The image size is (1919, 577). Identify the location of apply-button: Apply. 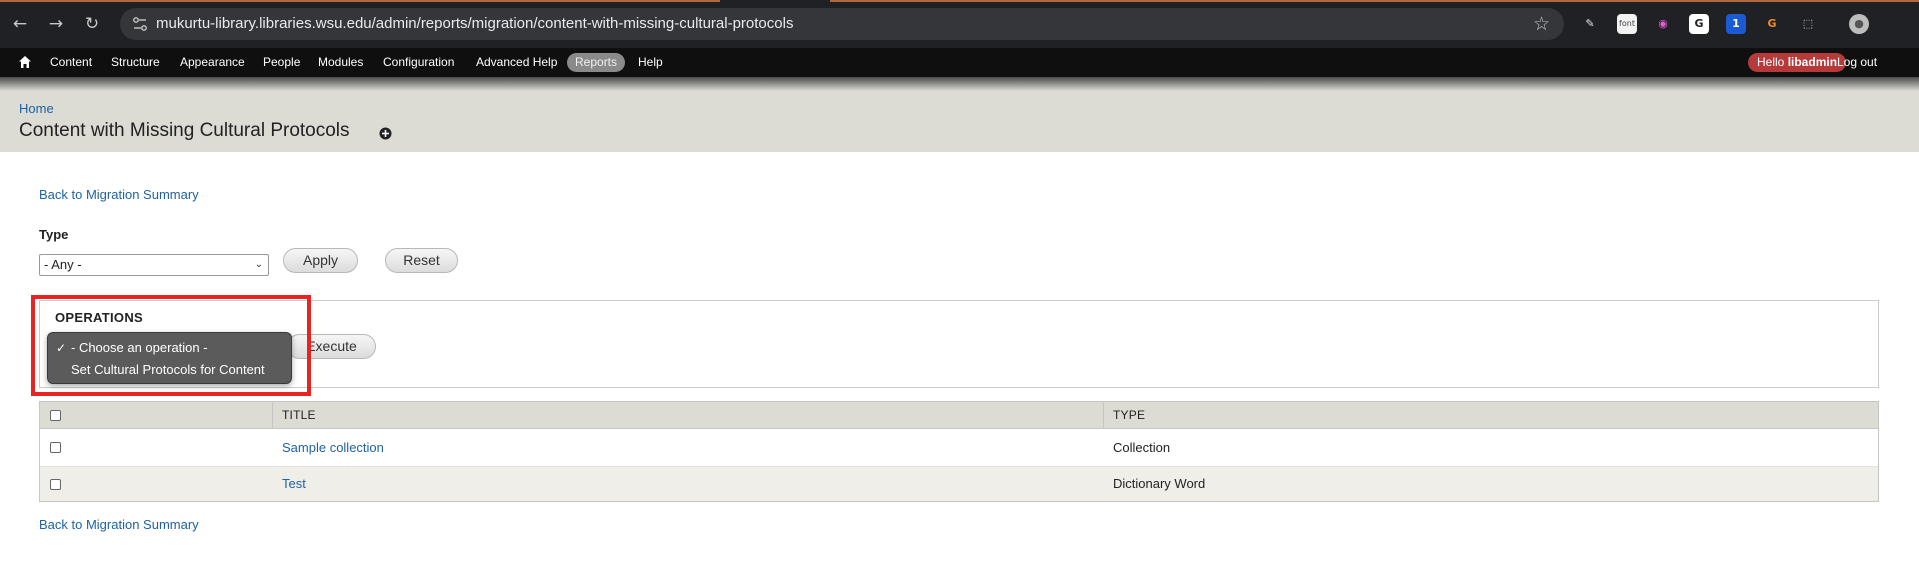
(320, 260).